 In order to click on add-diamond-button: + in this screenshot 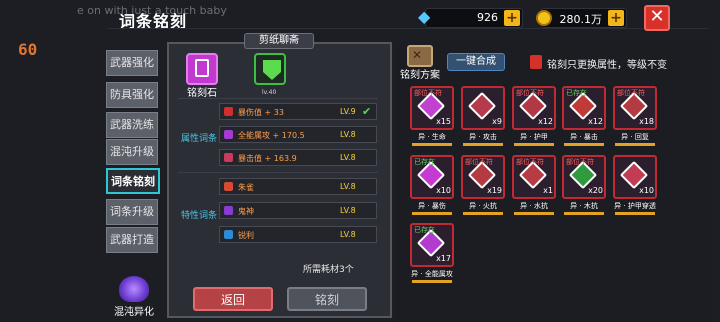, I will do `click(512, 18)`.